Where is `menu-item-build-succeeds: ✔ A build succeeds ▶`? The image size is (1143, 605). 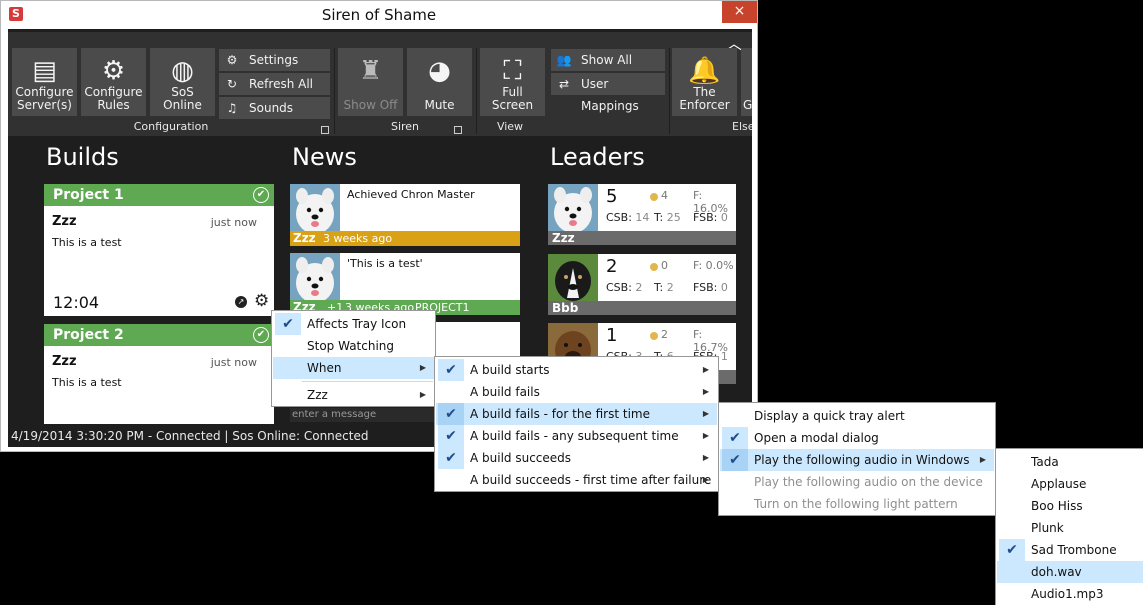
menu-item-build-succeeds: ✔ A build succeeds ▶ is located at coordinates (576, 458).